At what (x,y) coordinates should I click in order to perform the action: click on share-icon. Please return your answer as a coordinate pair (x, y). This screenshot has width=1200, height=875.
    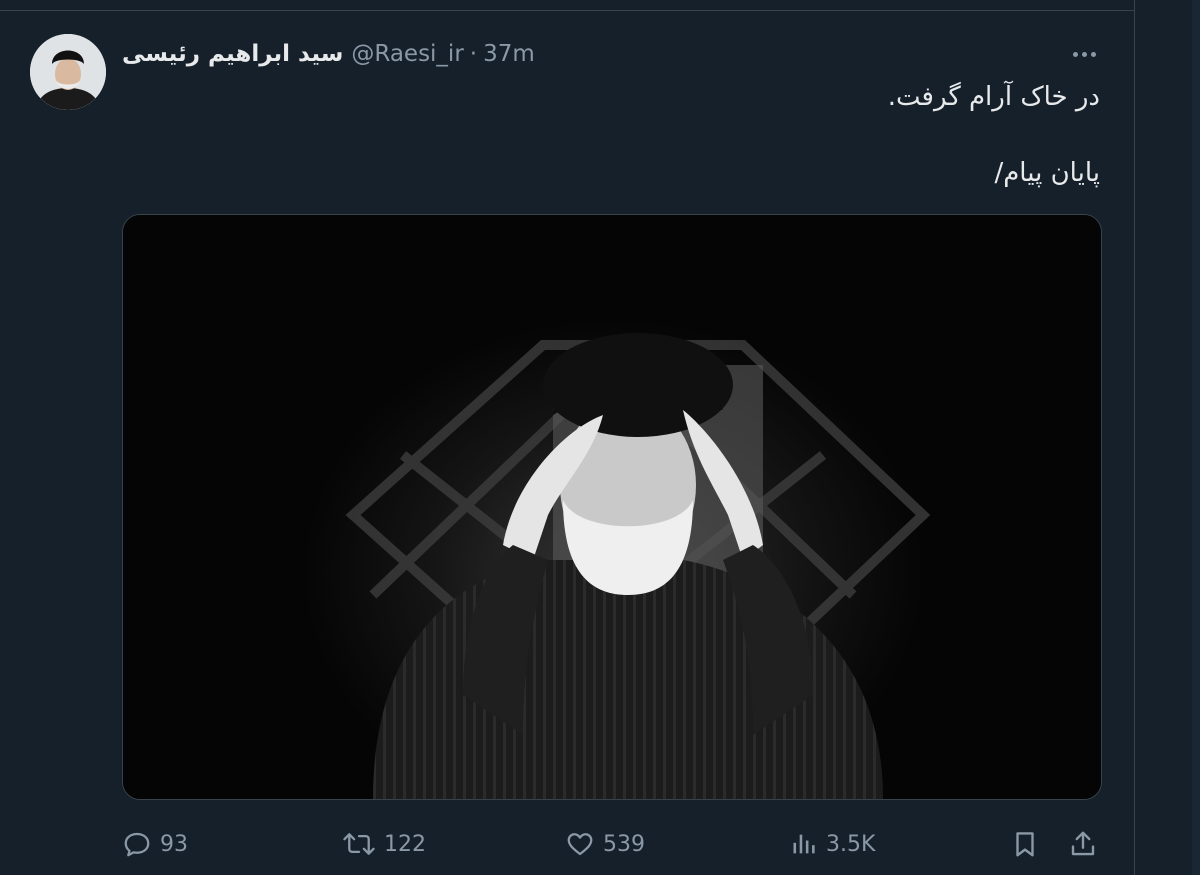
    Looking at the image, I should click on (1083, 844).